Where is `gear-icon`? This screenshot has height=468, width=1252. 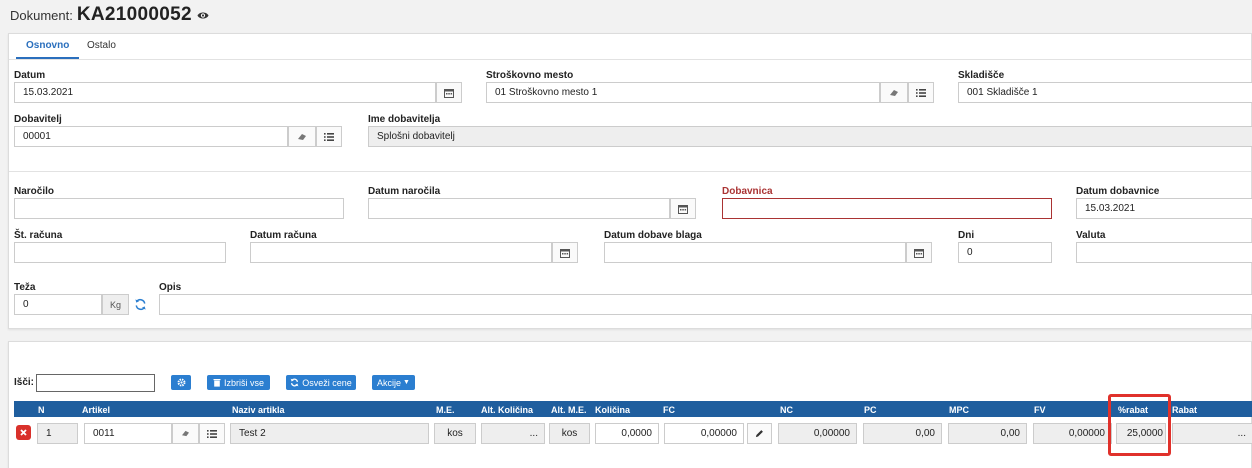 gear-icon is located at coordinates (181, 382).